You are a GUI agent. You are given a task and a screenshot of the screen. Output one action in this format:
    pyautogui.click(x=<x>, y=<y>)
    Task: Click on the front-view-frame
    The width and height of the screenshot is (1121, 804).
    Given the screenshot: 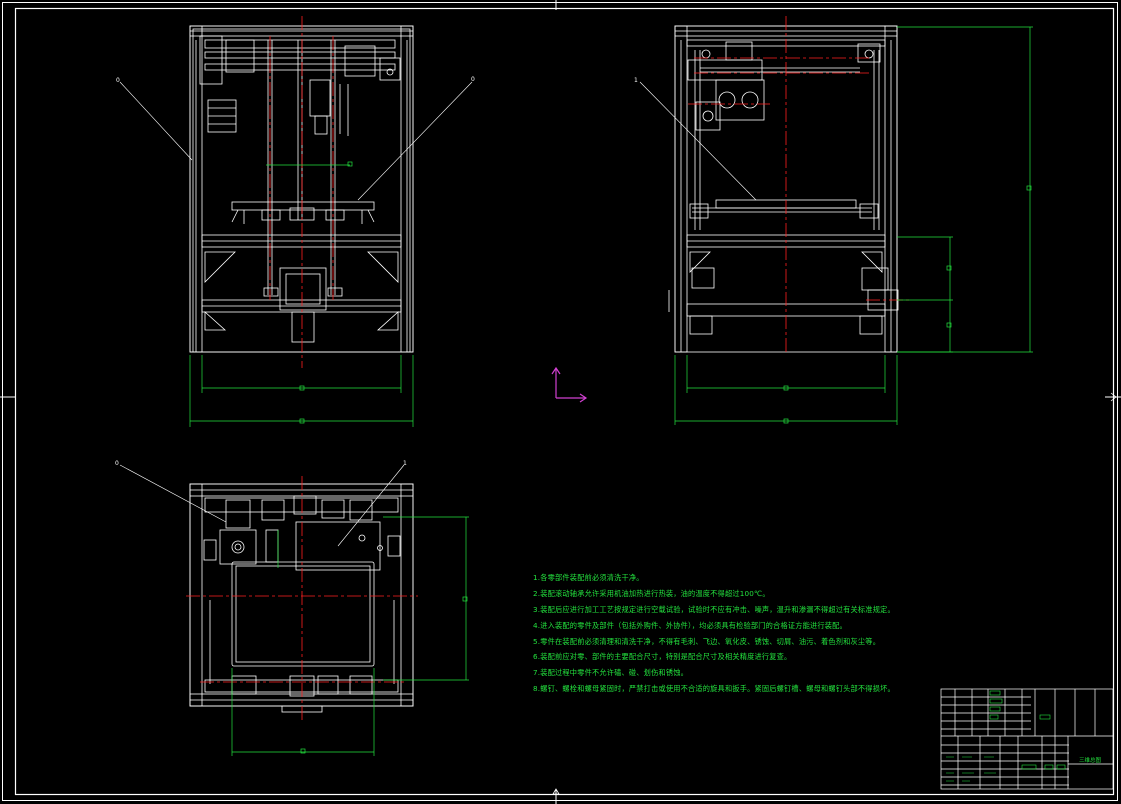 What is the action you would take?
    pyautogui.click(x=301, y=189)
    